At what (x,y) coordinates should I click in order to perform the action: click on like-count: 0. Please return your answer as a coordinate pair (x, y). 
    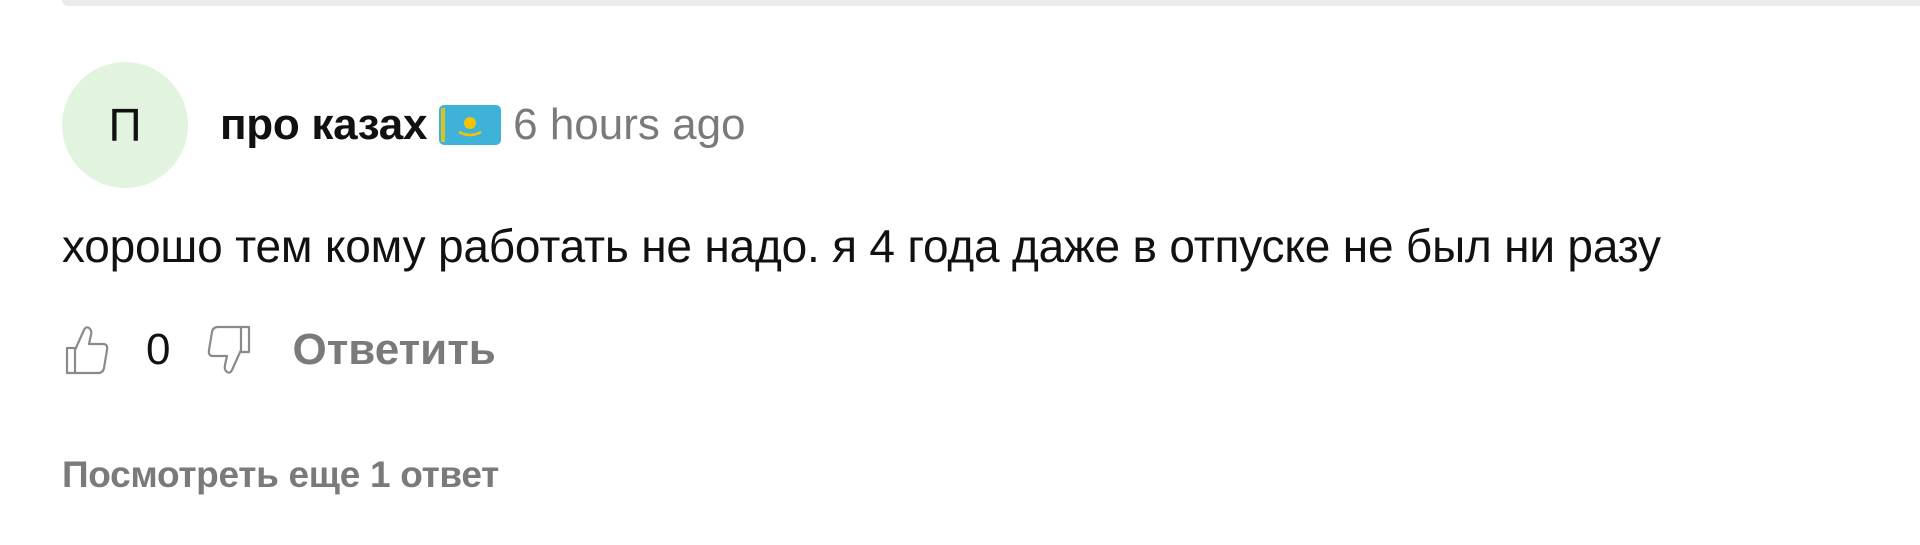
    Looking at the image, I should click on (158, 349).